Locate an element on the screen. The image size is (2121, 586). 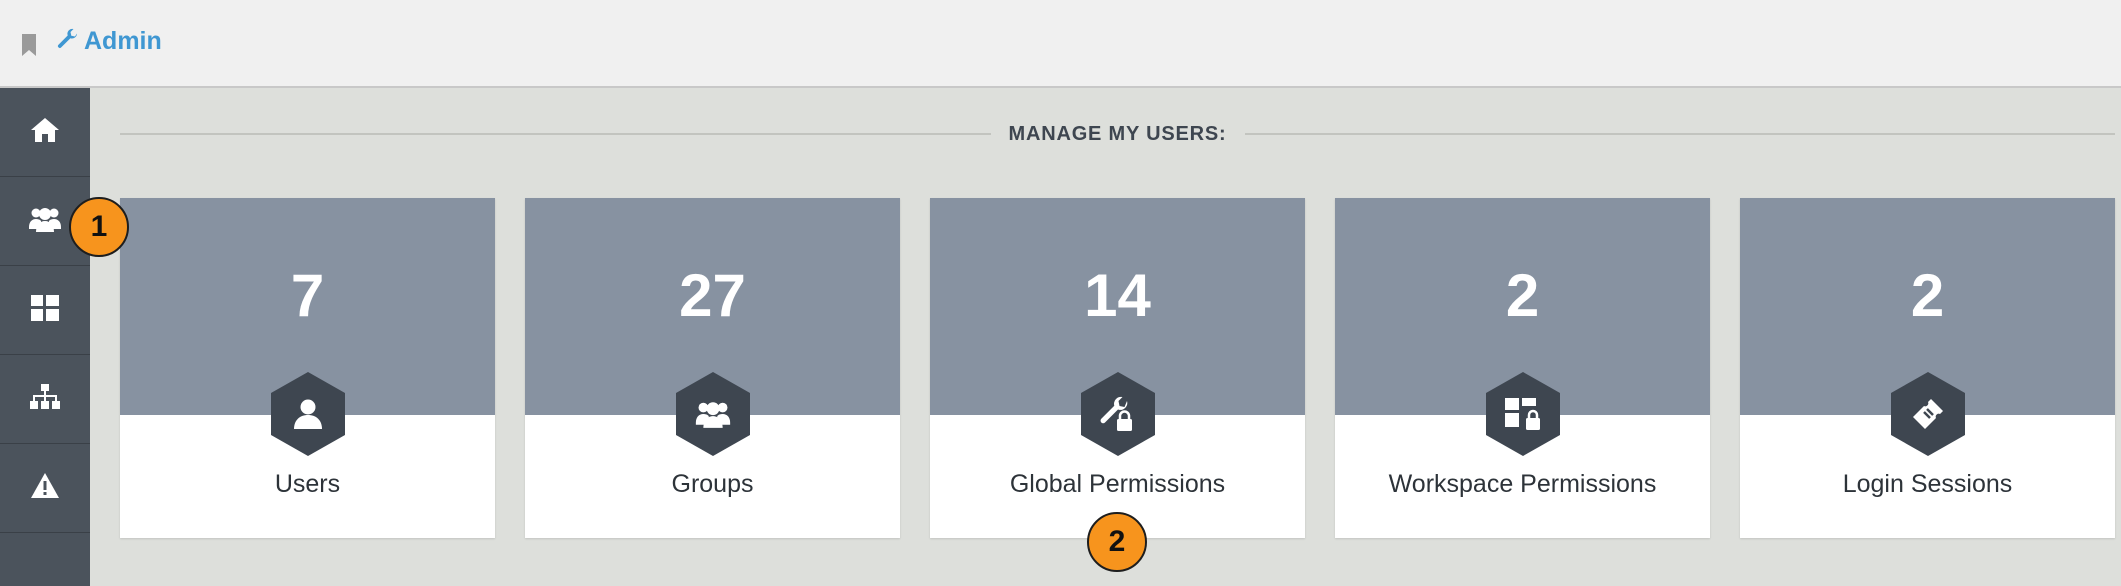
annotation-marker-1: 1 is located at coordinates (99, 227).